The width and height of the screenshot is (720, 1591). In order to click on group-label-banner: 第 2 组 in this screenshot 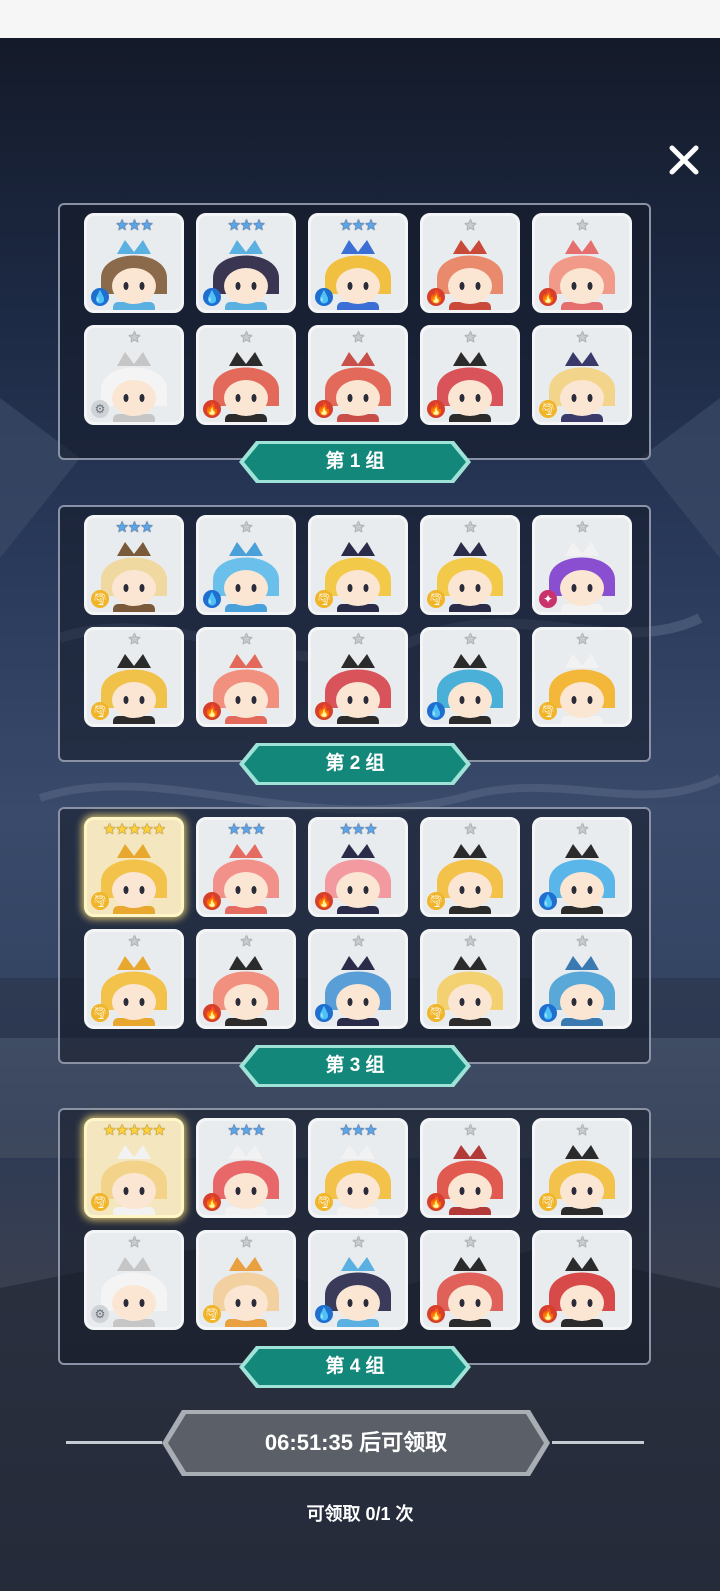, I will do `click(355, 764)`.